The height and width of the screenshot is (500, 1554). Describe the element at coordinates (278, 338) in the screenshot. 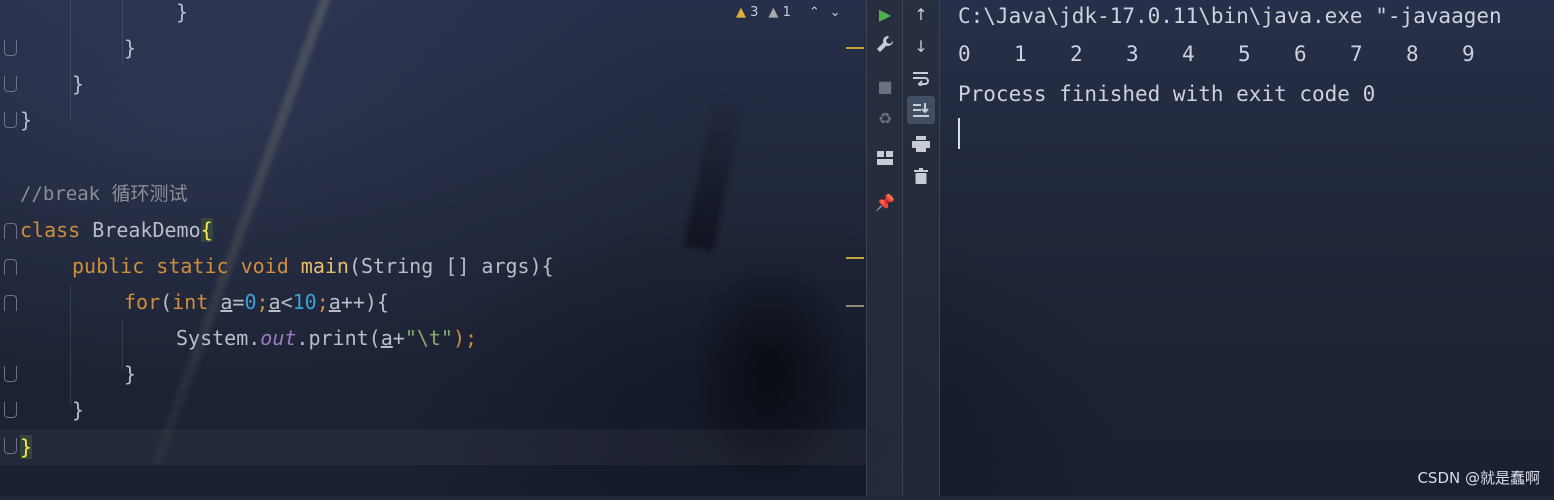

I see `field: out` at that location.